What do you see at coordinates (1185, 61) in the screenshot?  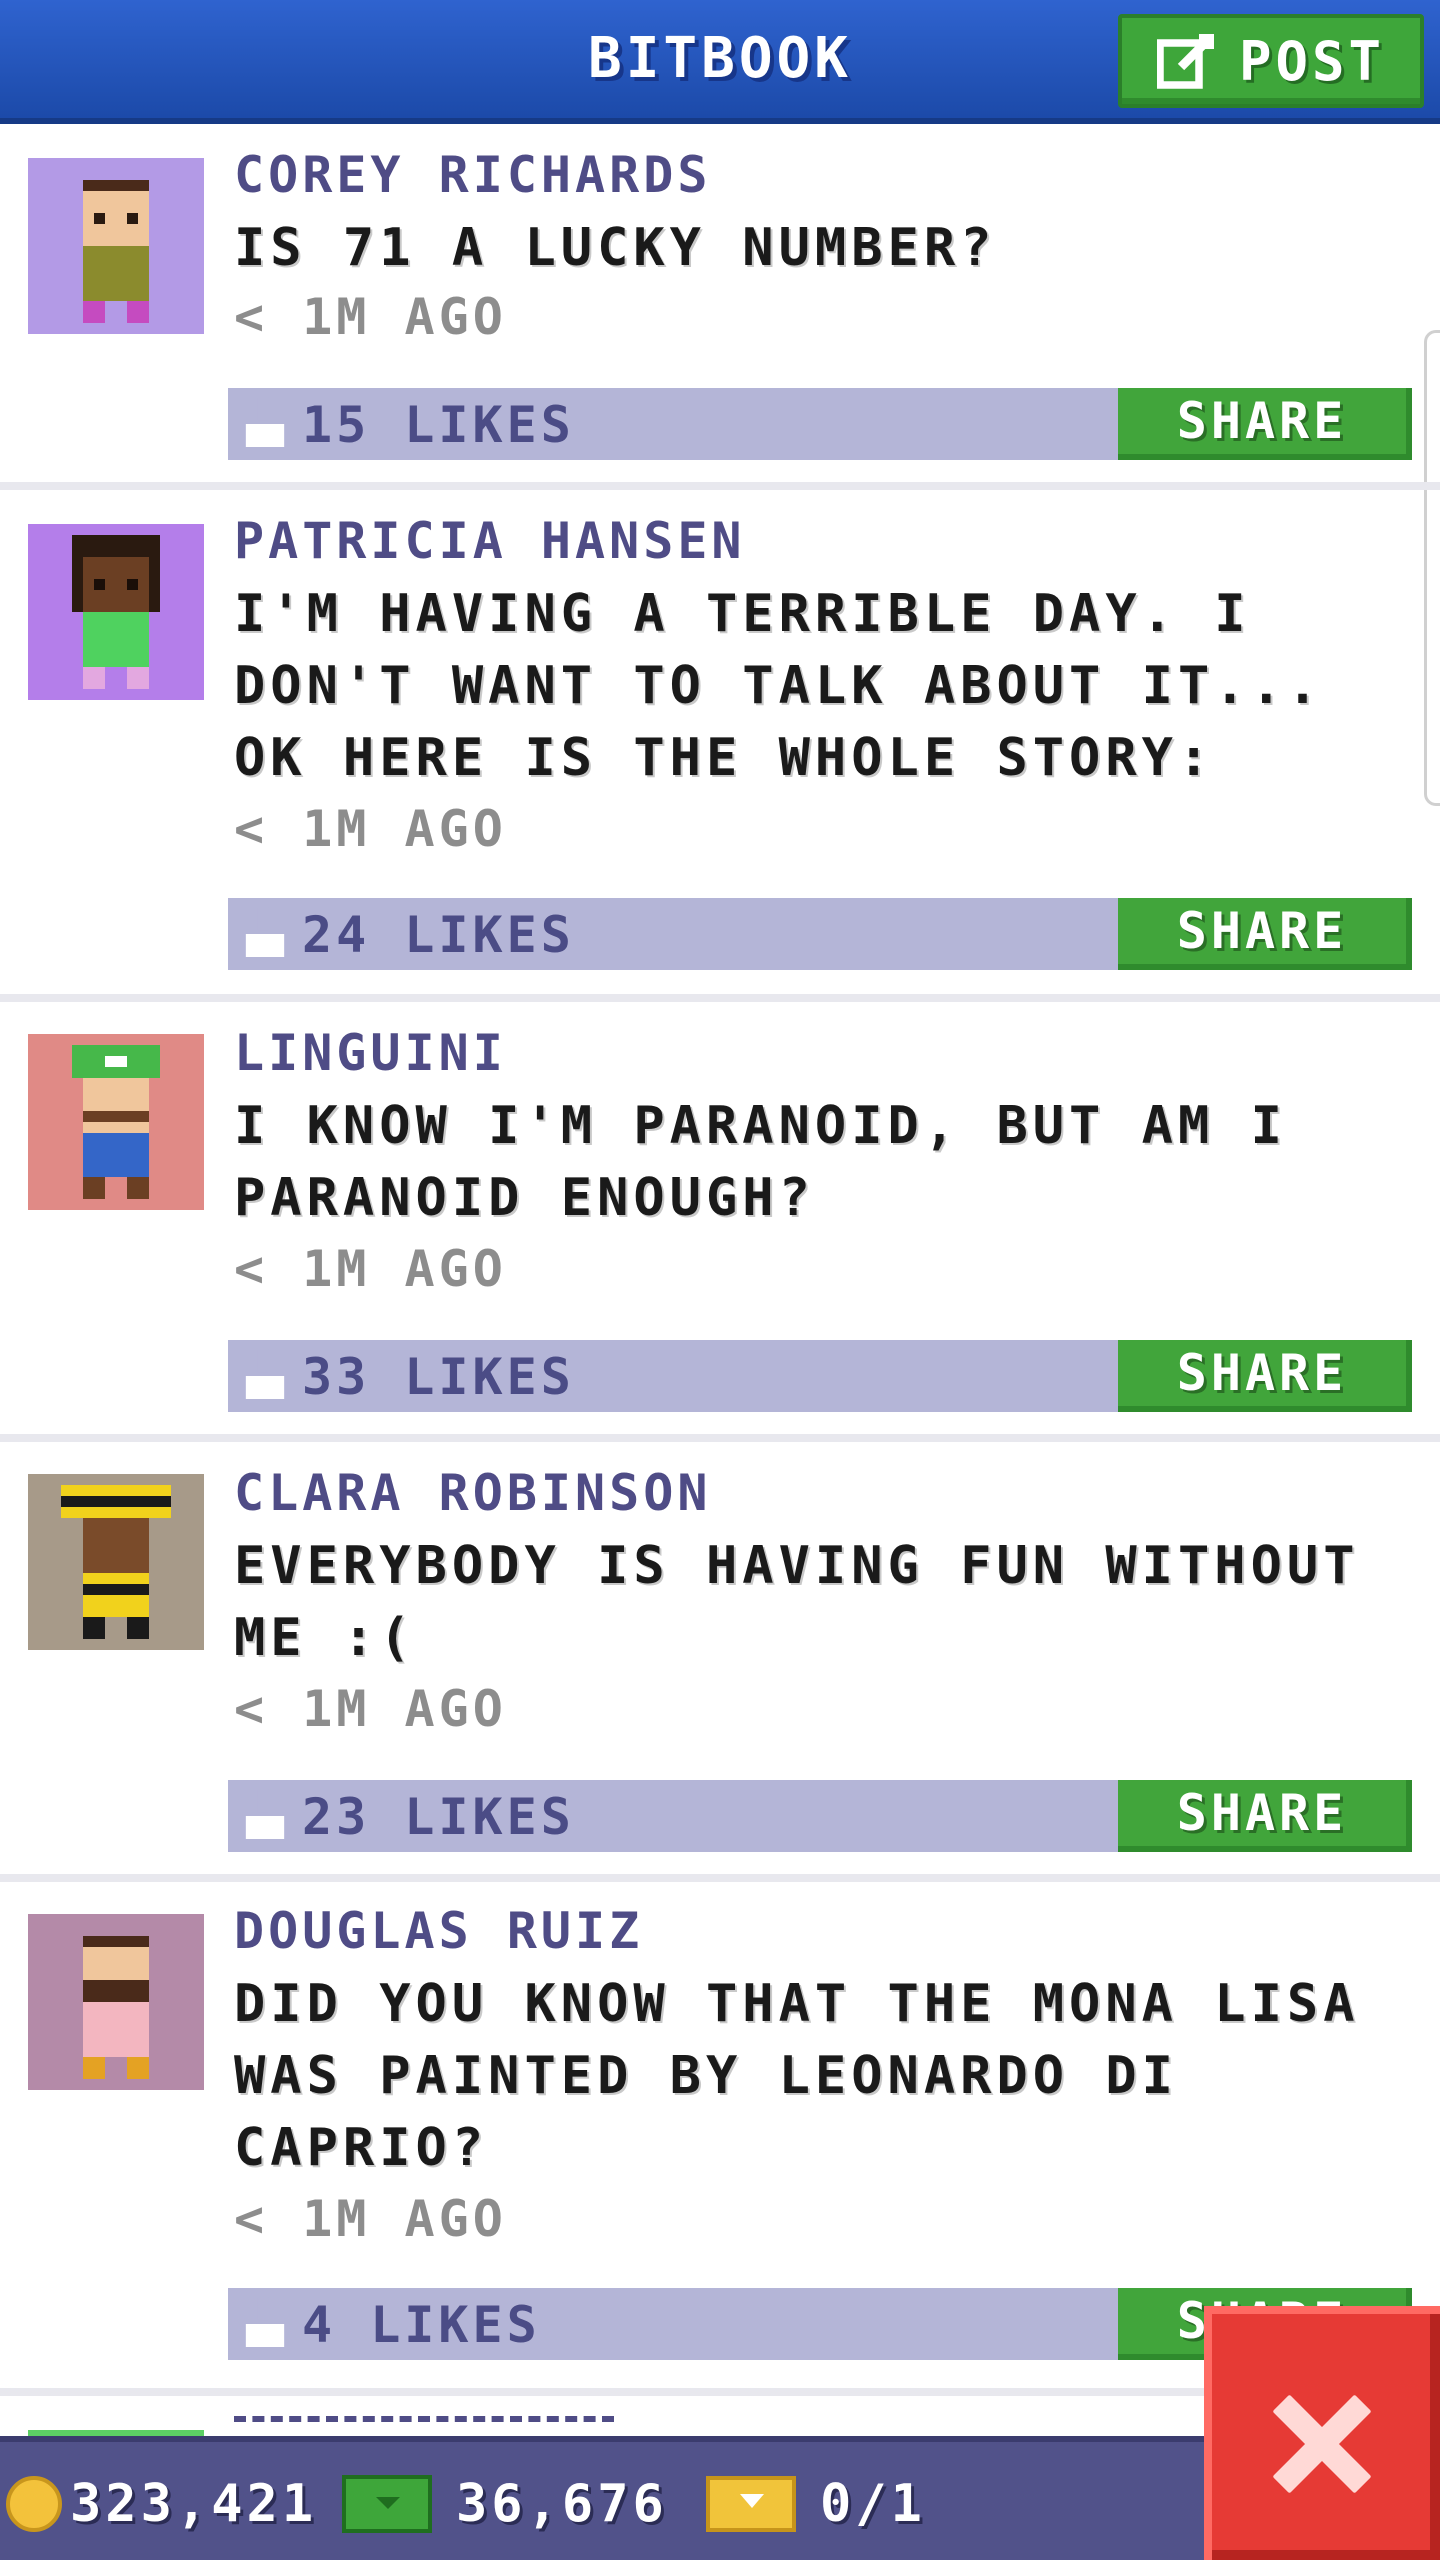 I see `edit-icon` at bounding box center [1185, 61].